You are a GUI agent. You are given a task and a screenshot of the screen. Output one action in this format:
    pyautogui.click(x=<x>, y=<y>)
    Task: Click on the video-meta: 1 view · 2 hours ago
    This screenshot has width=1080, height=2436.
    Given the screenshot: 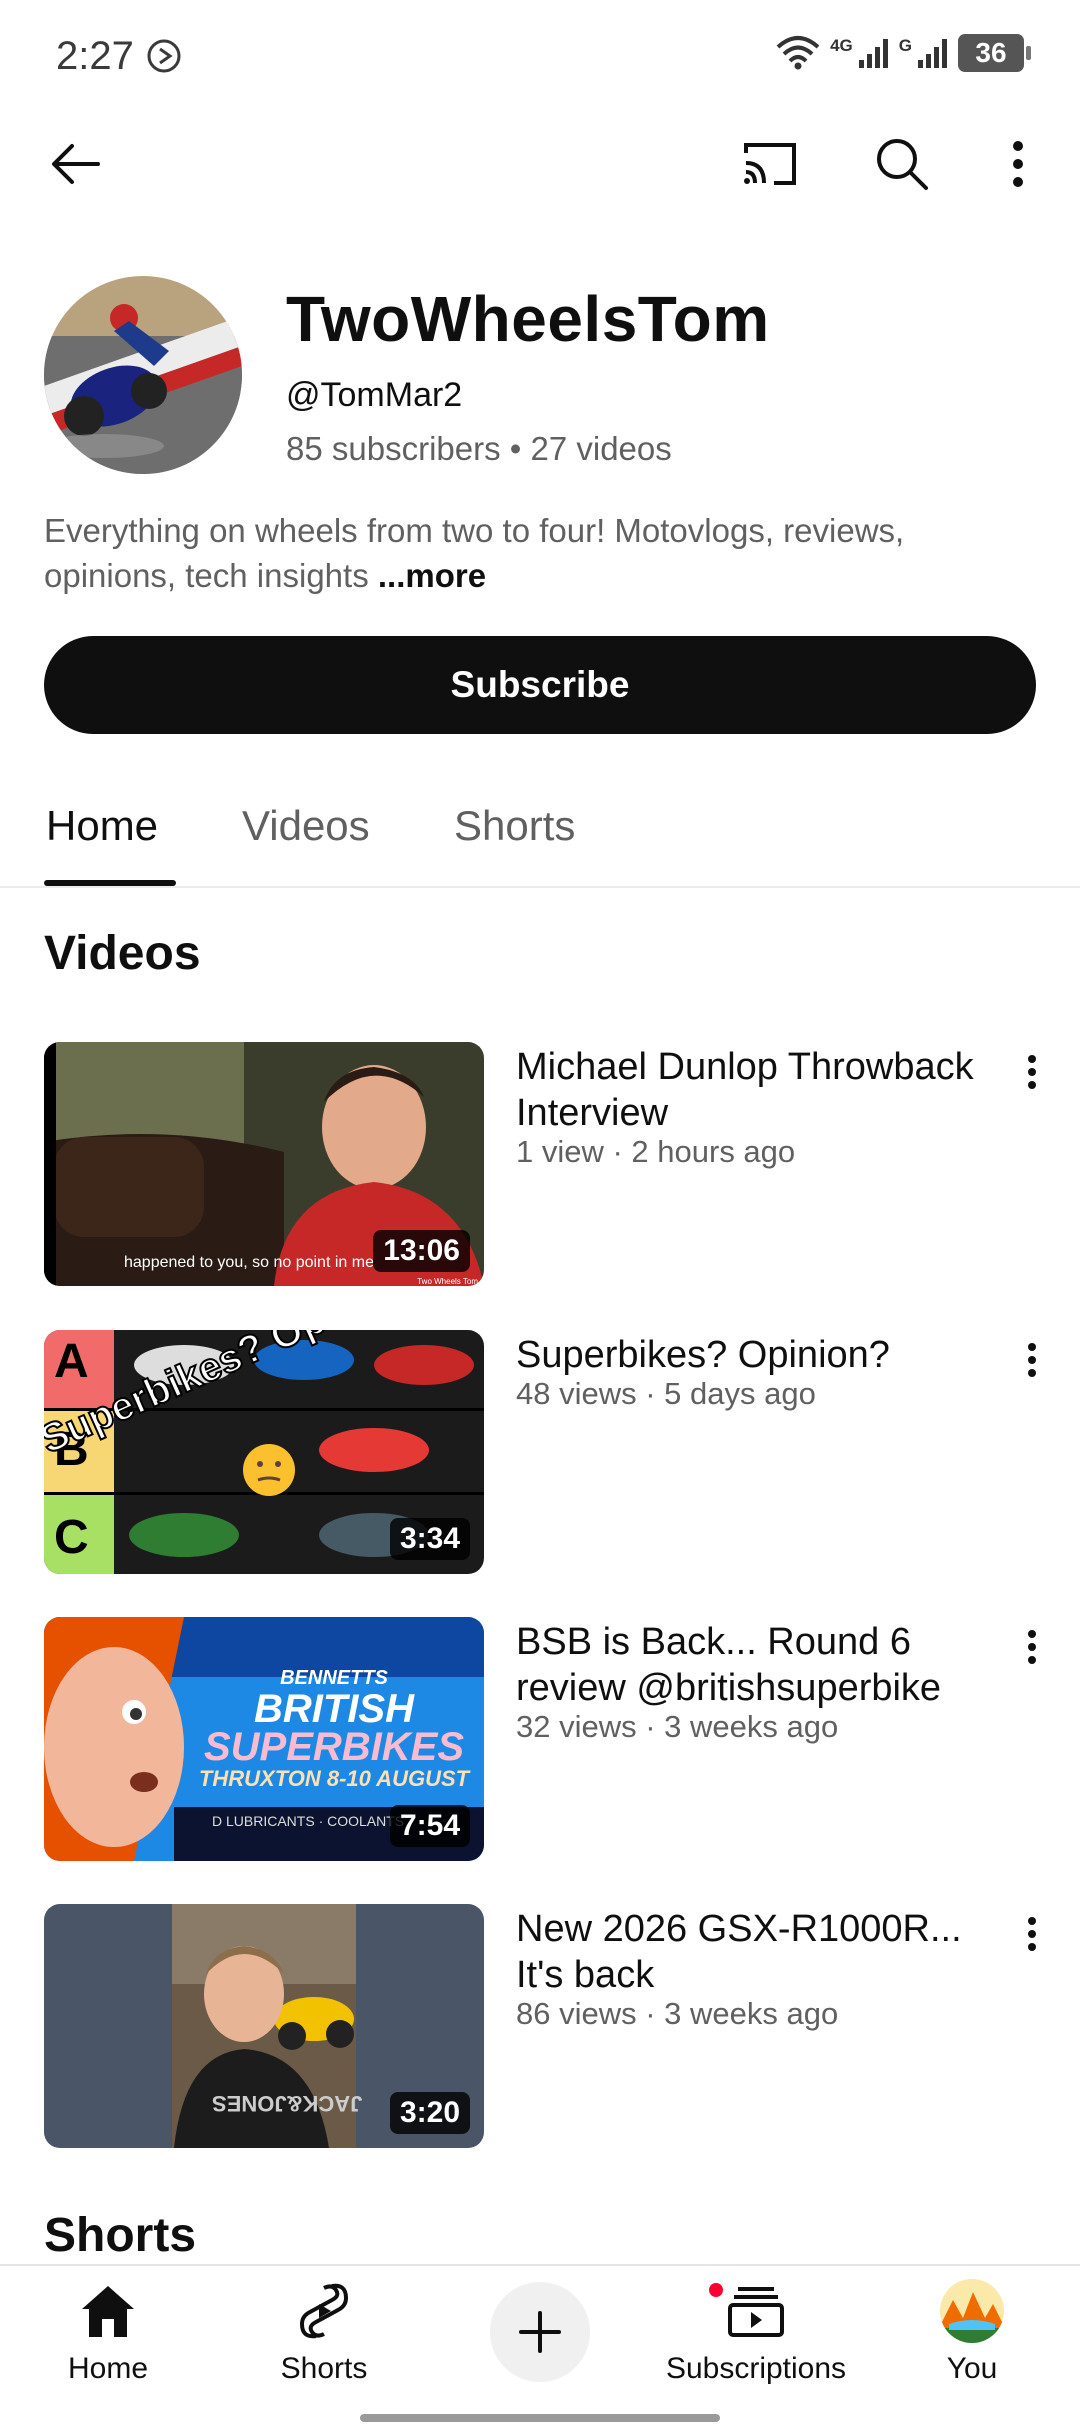 What is the action you would take?
    pyautogui.click(x=656, y=1151)
    